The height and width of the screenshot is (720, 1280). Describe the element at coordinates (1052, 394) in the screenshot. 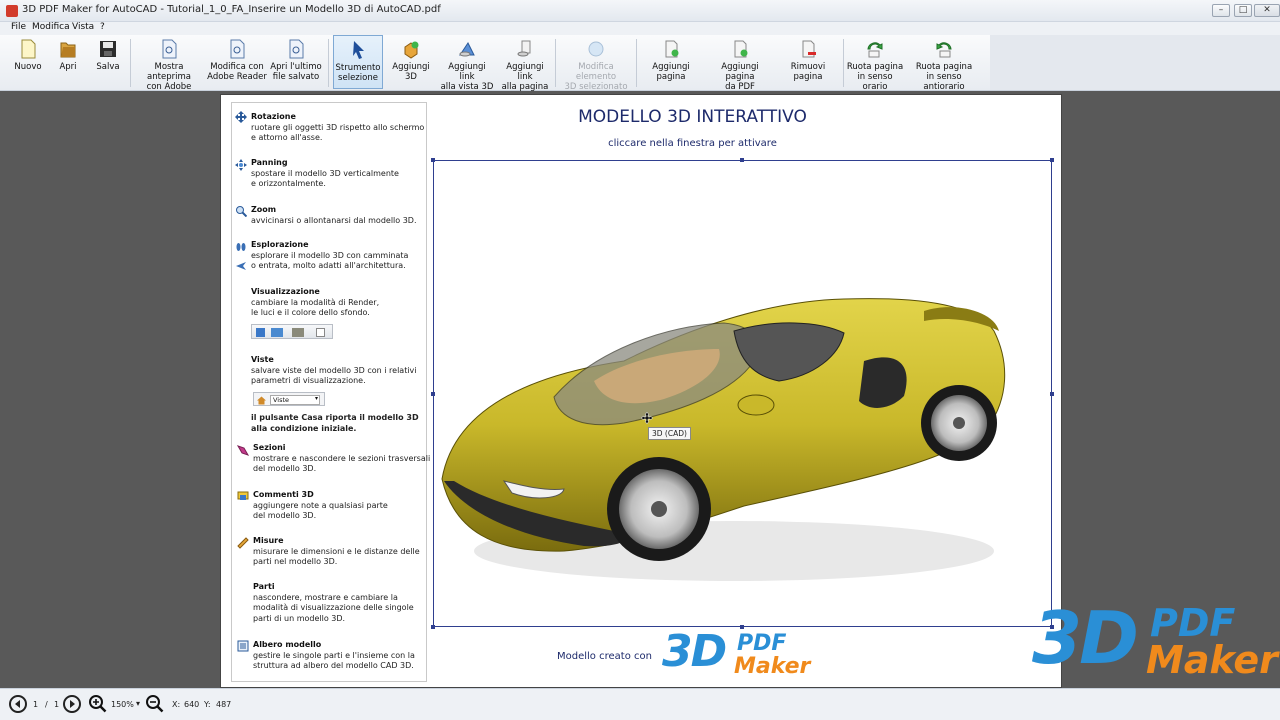

I see `resize-handle-right` at that location.